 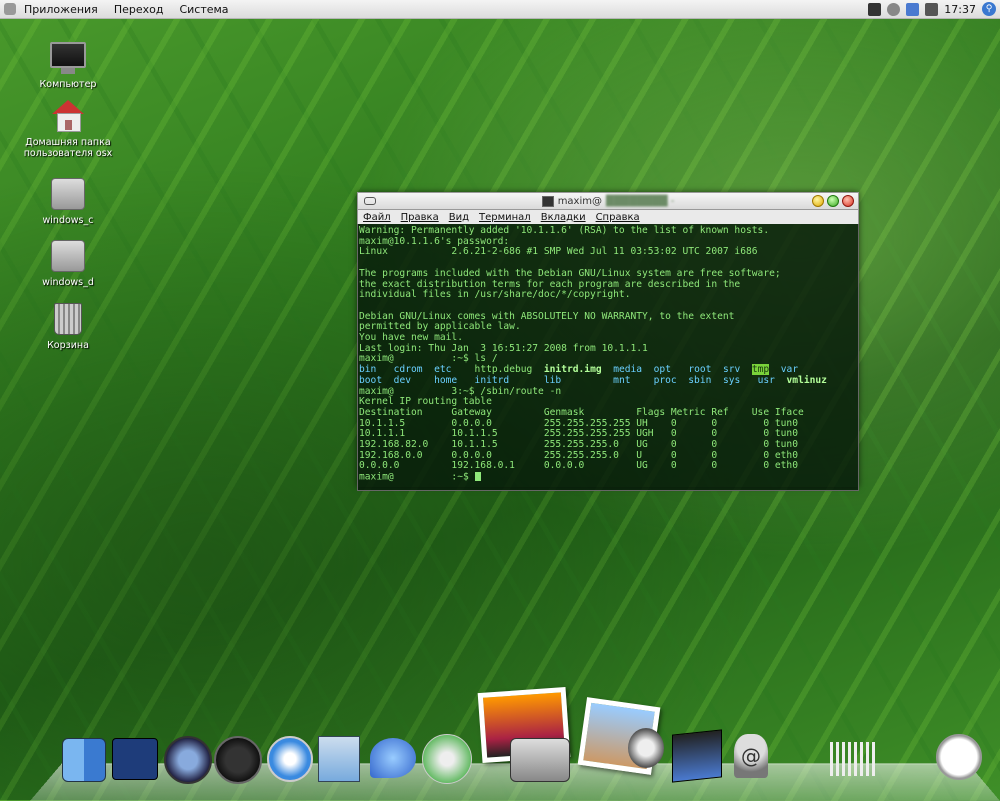 I want to click on menu-view: Вид, so click(x=459, y=217).